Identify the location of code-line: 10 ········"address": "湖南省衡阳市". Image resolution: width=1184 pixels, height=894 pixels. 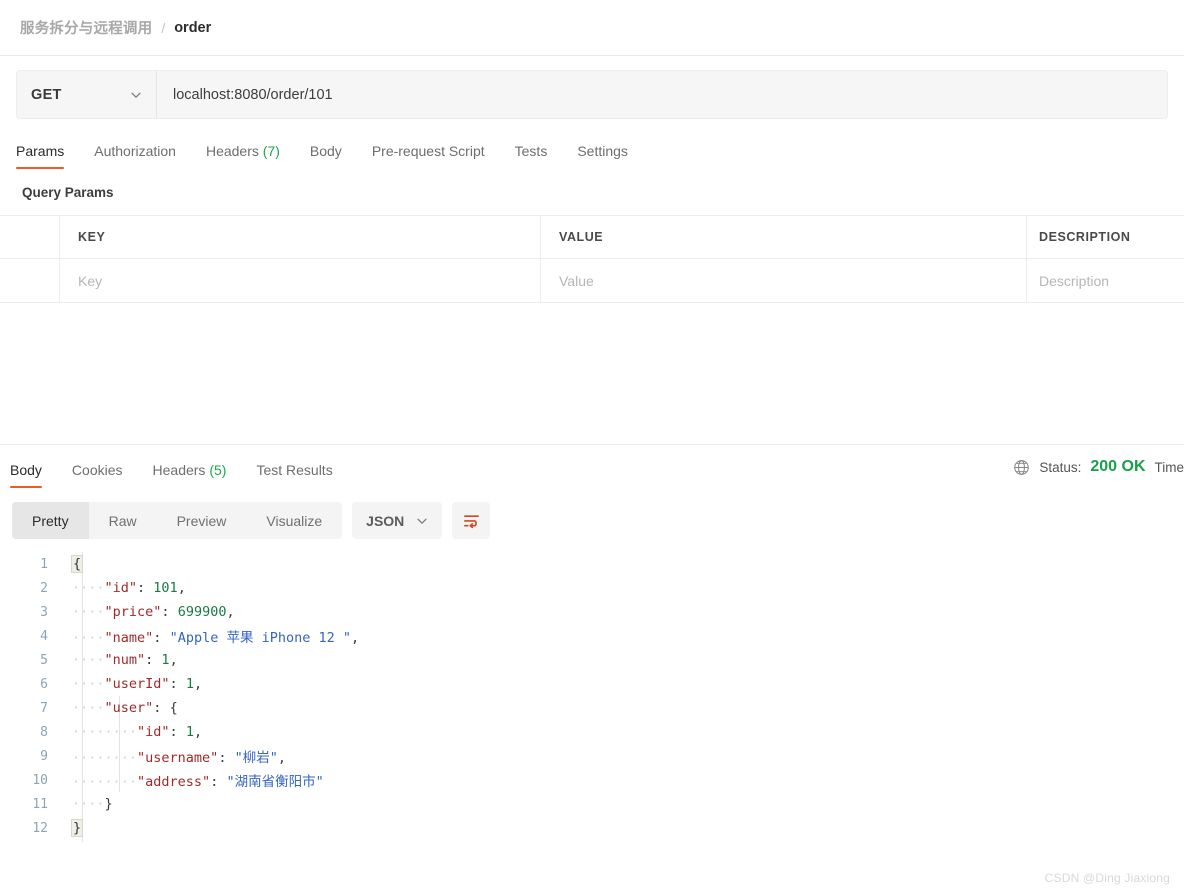
(592, 780).